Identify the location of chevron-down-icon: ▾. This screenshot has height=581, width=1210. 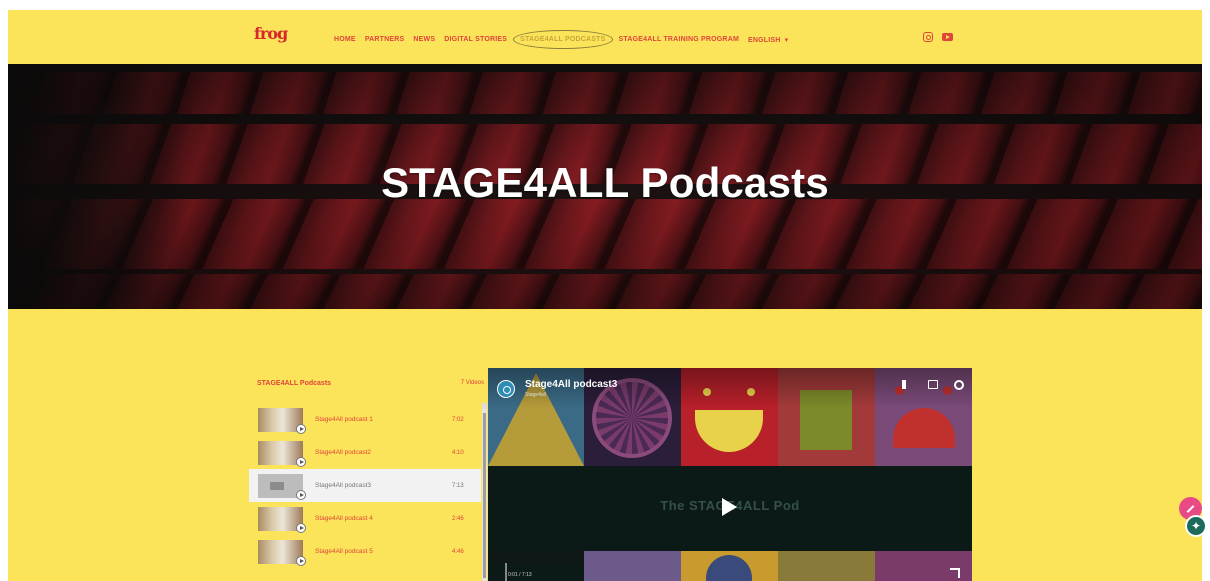
(786, 40).